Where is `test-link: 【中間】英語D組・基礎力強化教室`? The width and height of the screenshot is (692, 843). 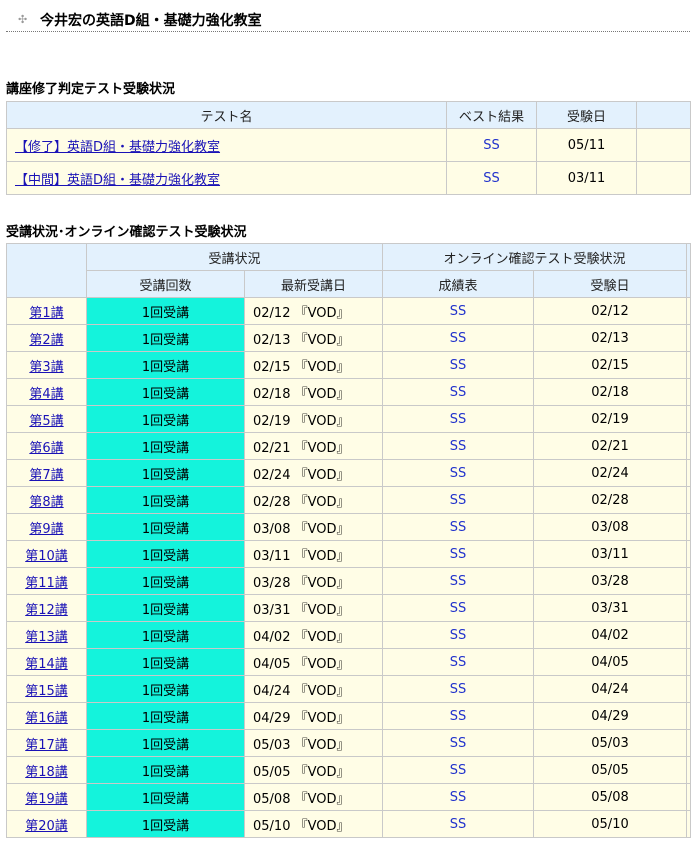
test-link: 【中間】英語D組・基礎力強化教室 is located at coordinates (117, 180).